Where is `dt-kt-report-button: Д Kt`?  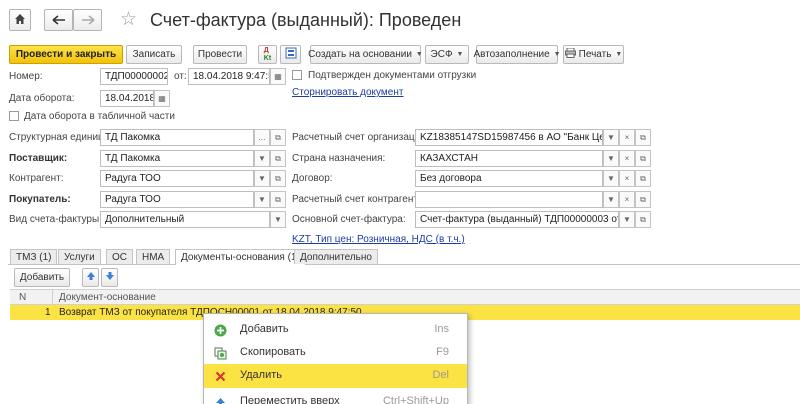 dt-kt-report-button: Д Kt is located at coordinates (267, 54).